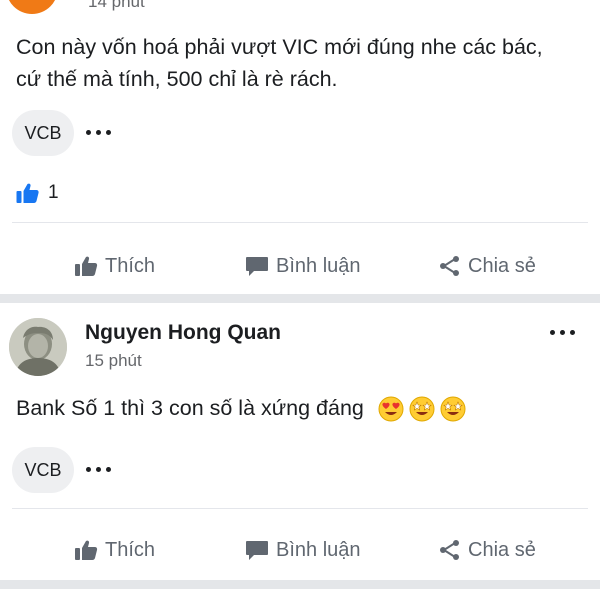 The image size is (600, 600). What do you see at coordinates (116, 5) in the screenshot?
I see `post1-timestamp: 14 phút` at bounding box center [116, 5].